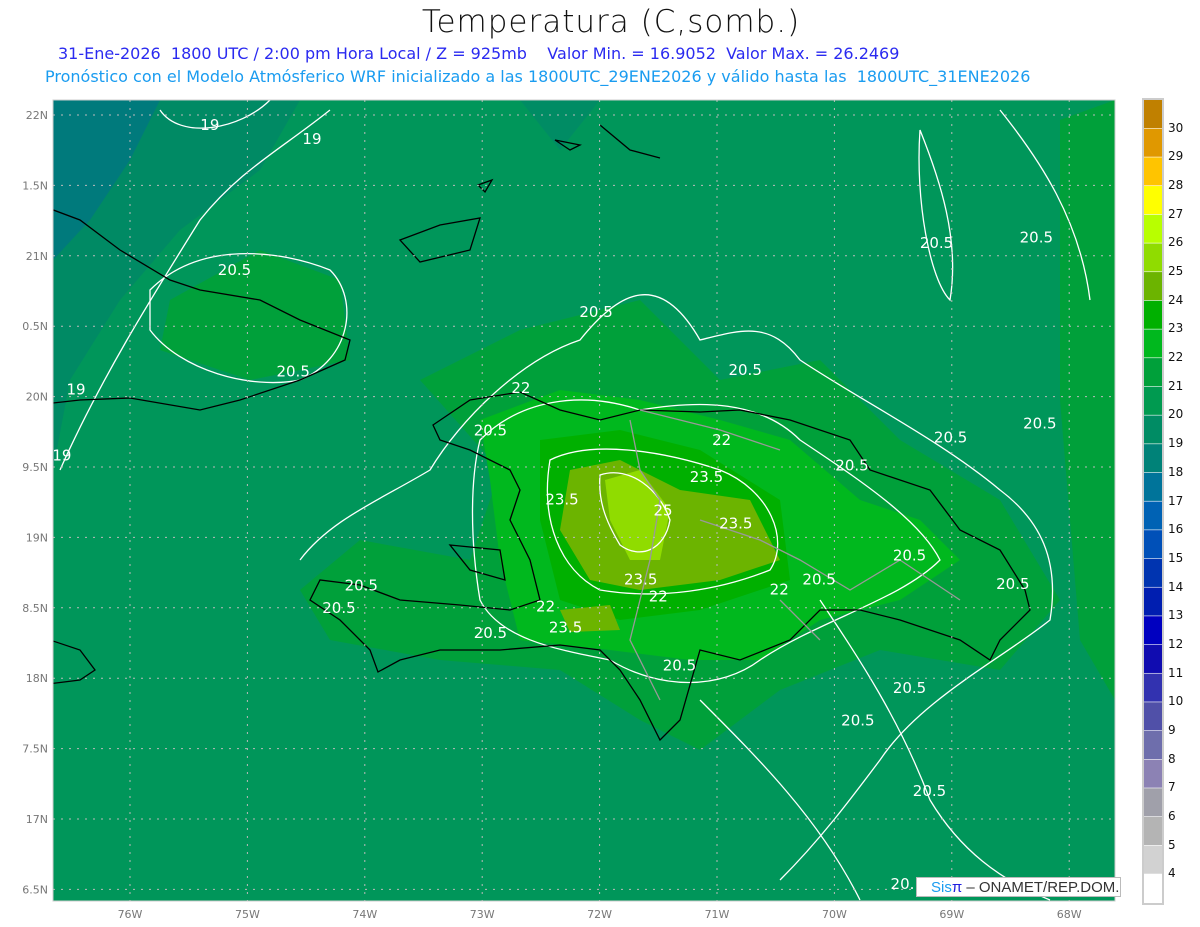 Image resolution: width=1200 pixels, height=927 pixels. What do you see at coordinates (247, 914) in the screenshot?
I see `lon-tick-label: 75W` at bounding box center [247, 914].